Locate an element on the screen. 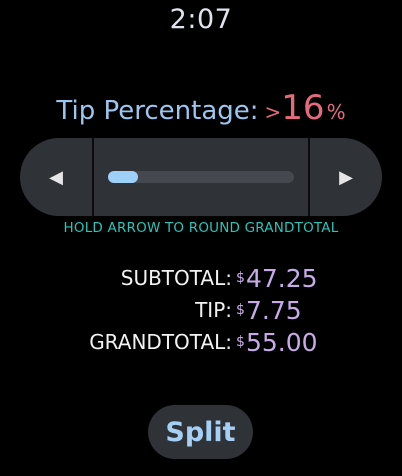  decrease-tip-button: ◀ is located at coordinates (56, 177).